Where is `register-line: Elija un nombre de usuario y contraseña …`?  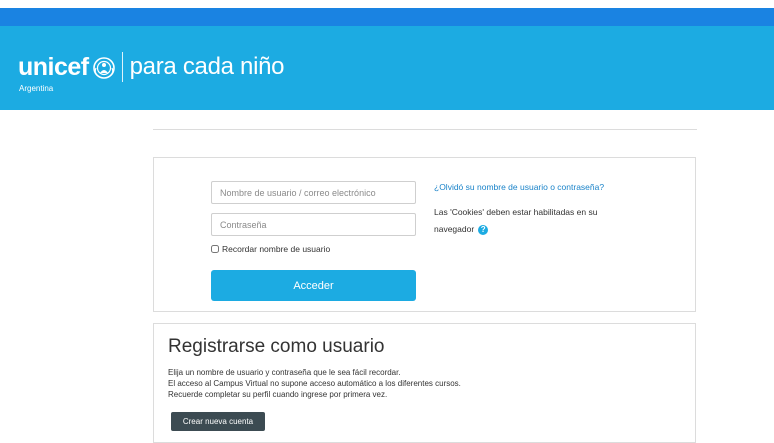 register-line: Elija un nombre de usuario y contraseña … is located at coordinates (284, 372).